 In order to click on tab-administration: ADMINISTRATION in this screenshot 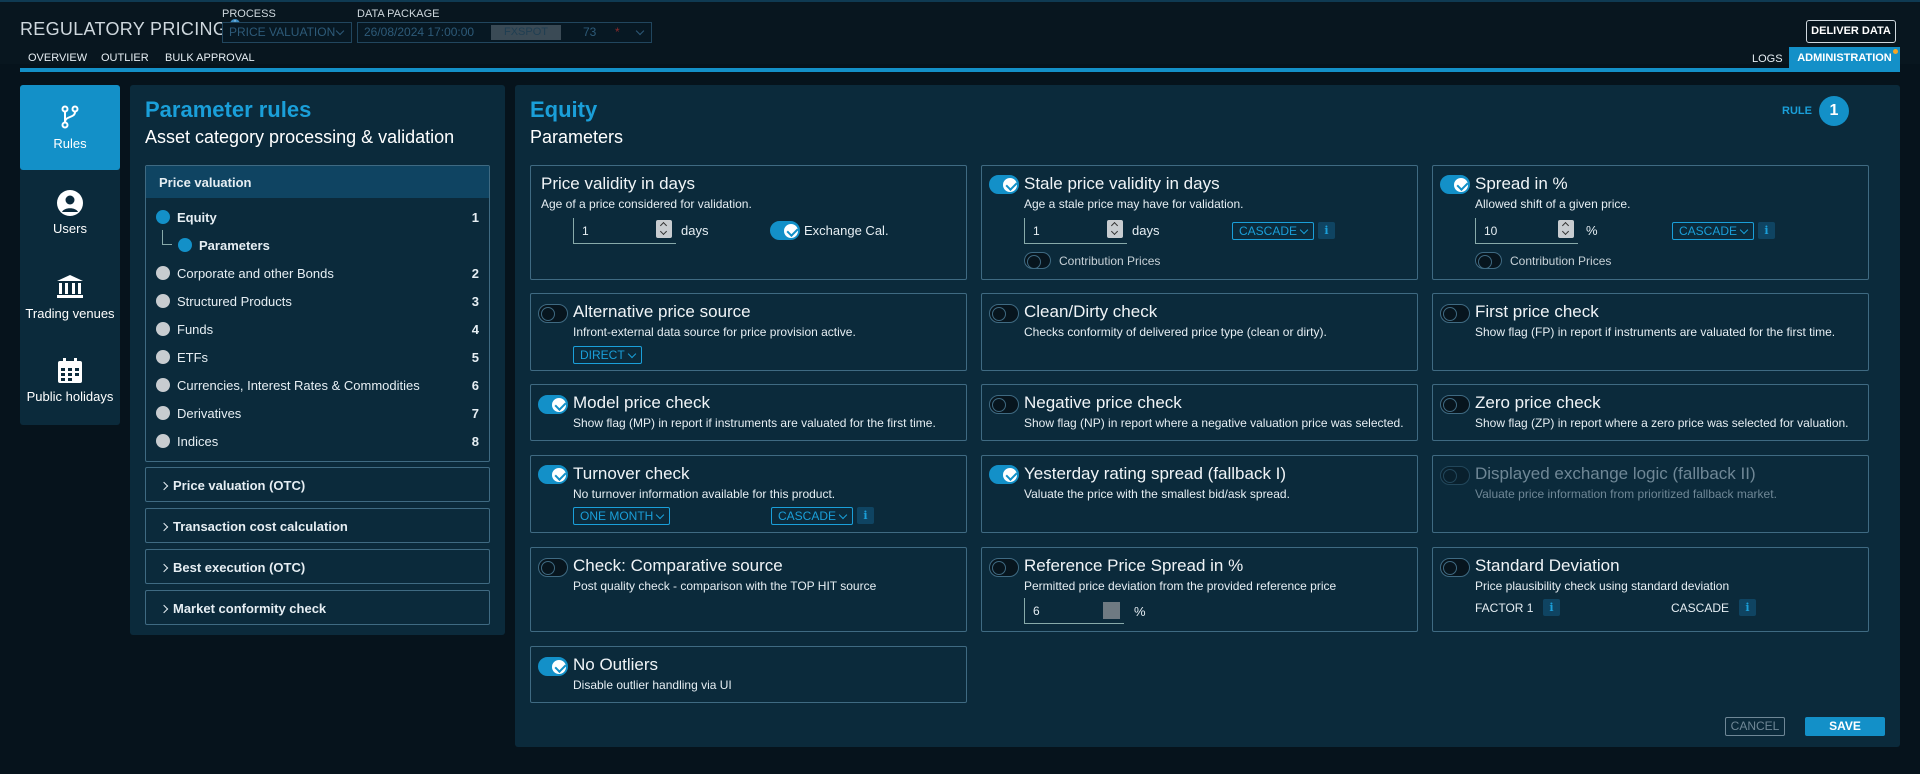, I will do `click(1844, 58)`.